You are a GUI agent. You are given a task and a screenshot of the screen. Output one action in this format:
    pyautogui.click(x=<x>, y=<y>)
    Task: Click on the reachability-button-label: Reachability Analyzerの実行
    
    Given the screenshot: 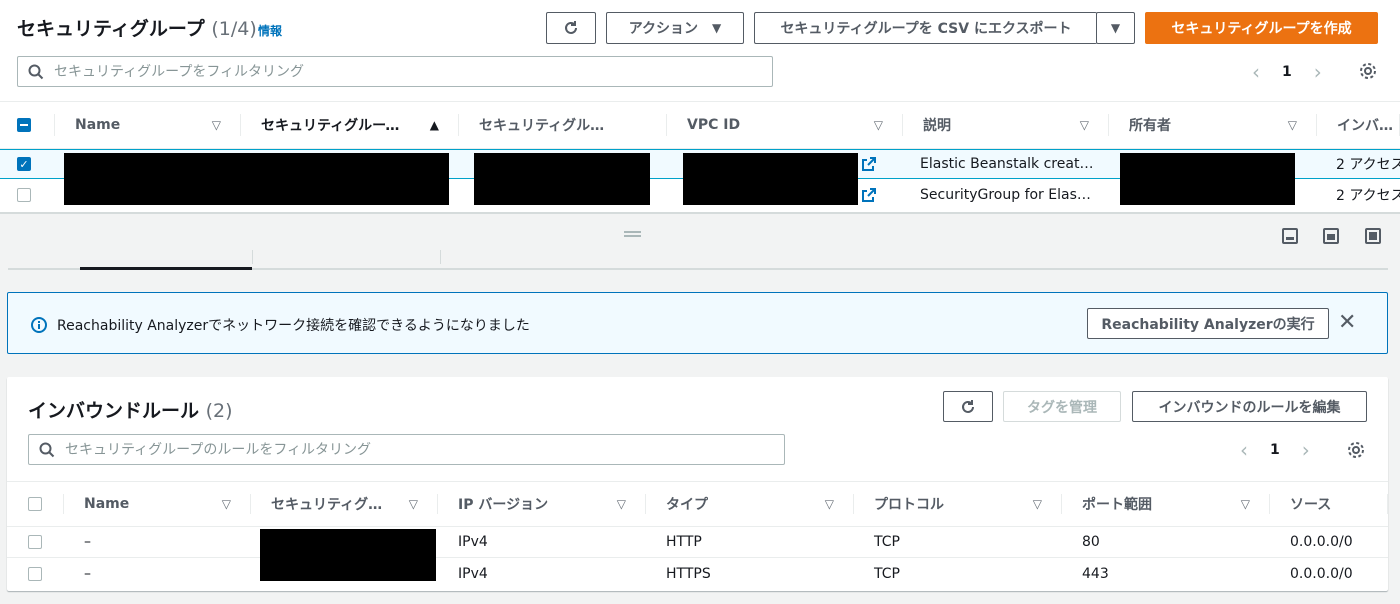 What is the action you would take?
    pyautogui.click(x=1208, y=324)
    